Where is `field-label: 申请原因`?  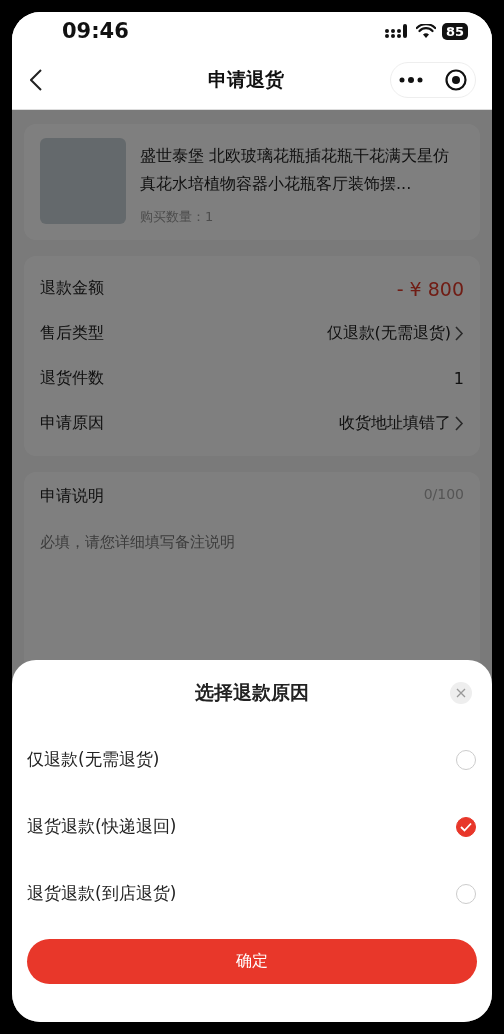
field-label: 申请原因 is located at coordinates (72, 423).